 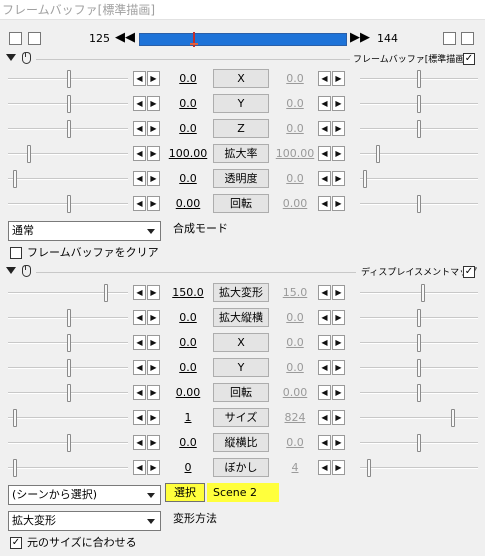 I want to click on mouse-icon, so click(x=26, y=58).